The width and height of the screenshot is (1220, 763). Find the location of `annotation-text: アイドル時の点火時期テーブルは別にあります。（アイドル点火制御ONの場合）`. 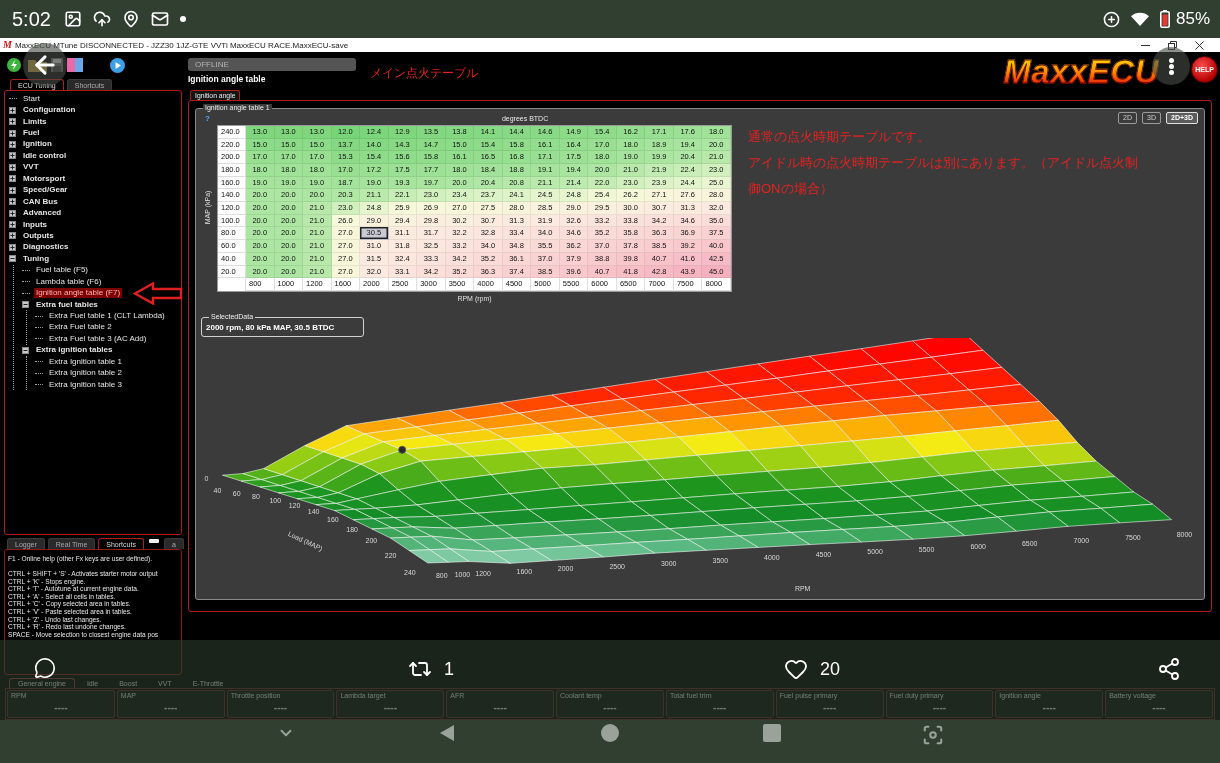

annotation-text: アイドル時の点火時期テーブルは別にあります。（アイドル点火制御ONの場合） is located at coordinates (943, 175).